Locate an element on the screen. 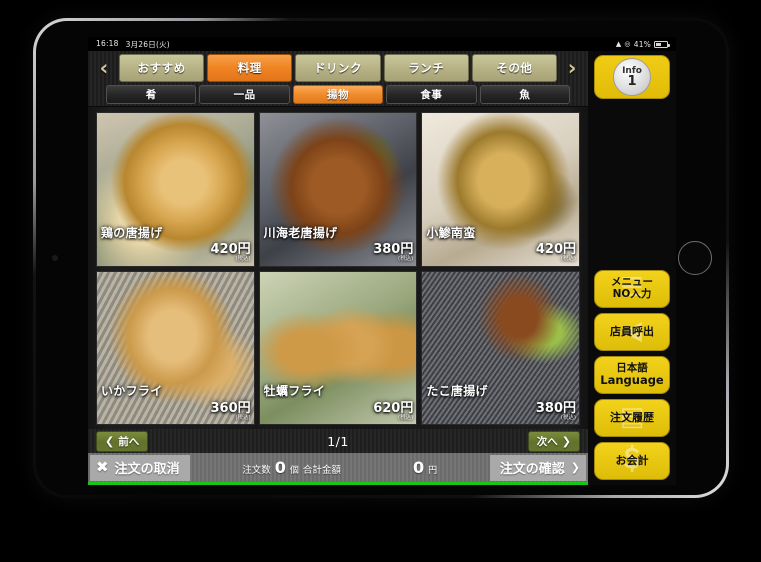  call-staff-button: ◀ 店員呼出 is located at coordinates (632, 332).